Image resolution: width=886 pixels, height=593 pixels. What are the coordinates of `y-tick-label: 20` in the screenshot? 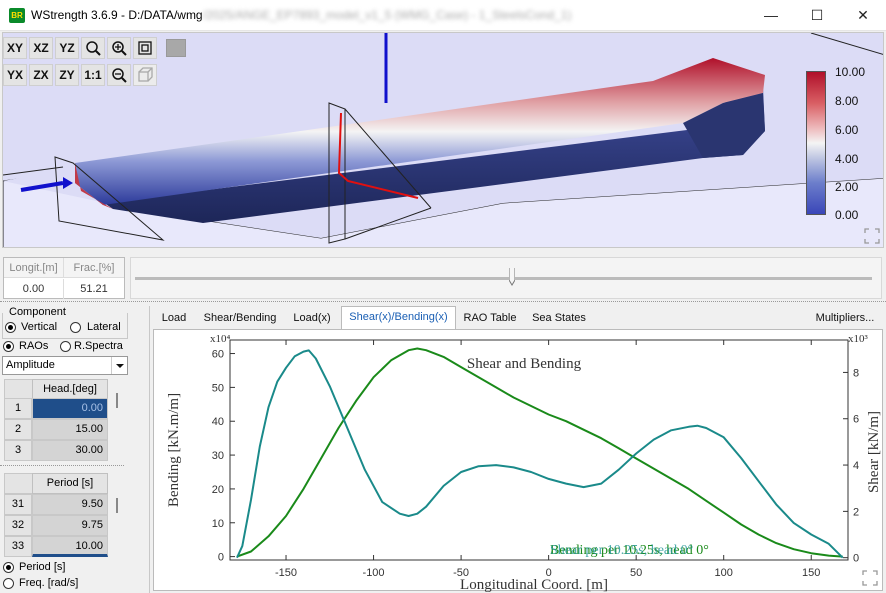 It's located at (218, 490).